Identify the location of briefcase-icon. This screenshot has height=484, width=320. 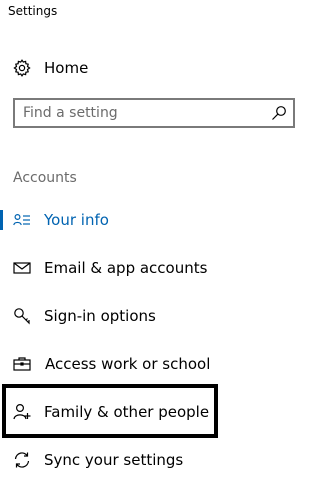
(22, 364).